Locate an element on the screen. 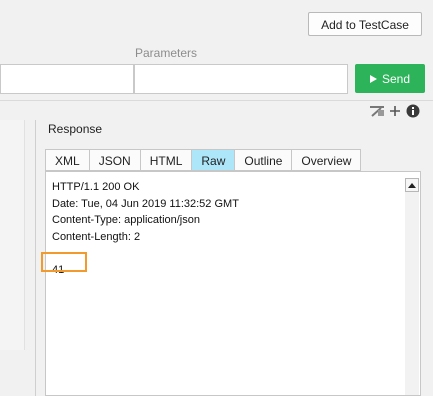 Image resolution: width=433 pixels, height=396 pixels. body-highlight is located at coordinates (64, 262).